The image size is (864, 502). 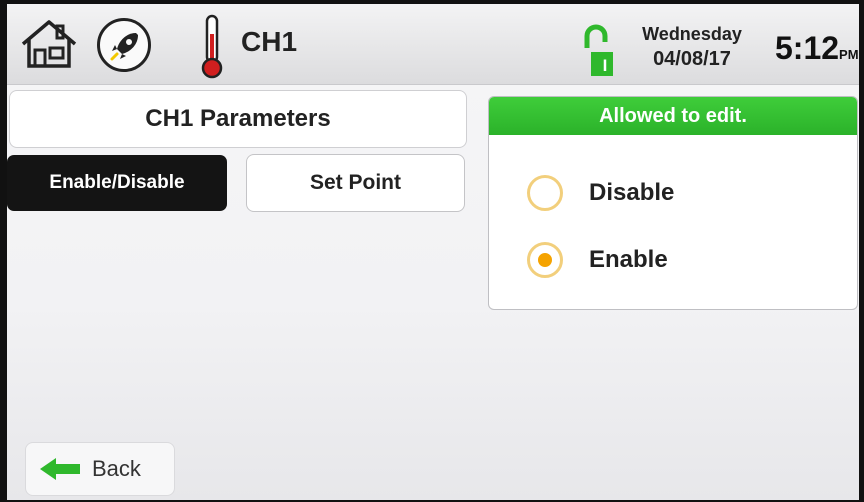 I want to click on date-label: 04/08/17, so click(x=692, y=59).